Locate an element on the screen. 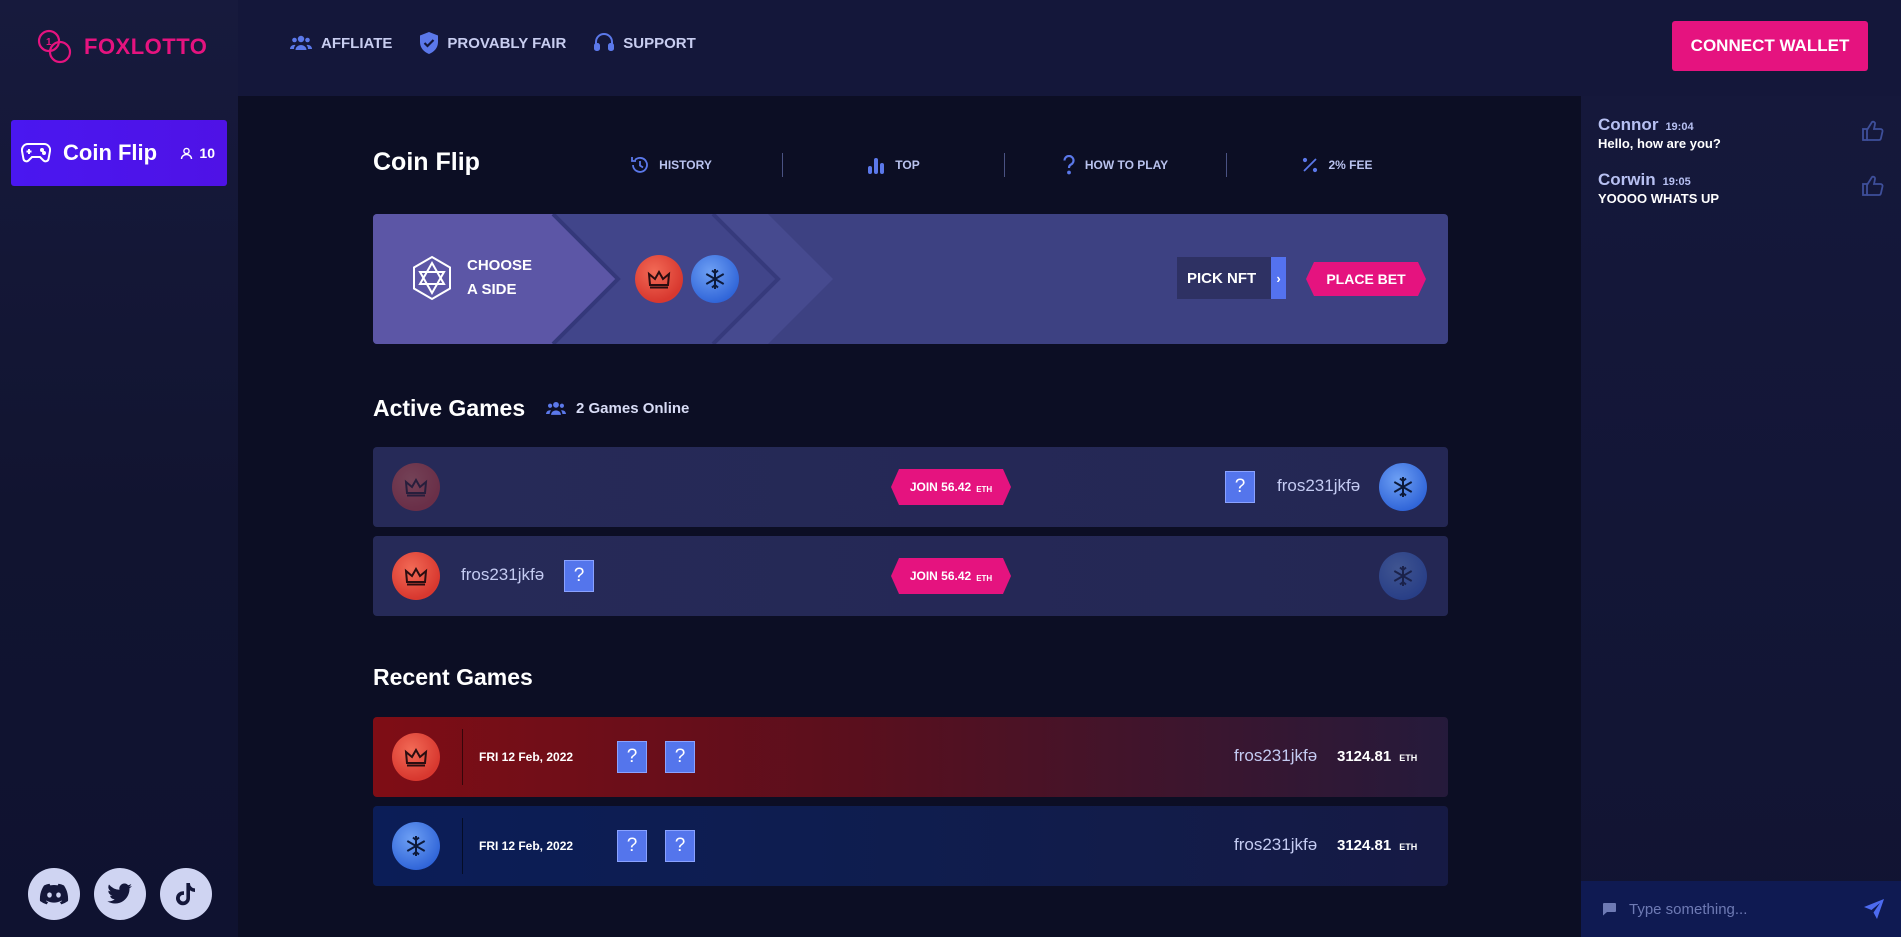  nav-affiliate: AFFLIATE is located at coordinates (341, 43).